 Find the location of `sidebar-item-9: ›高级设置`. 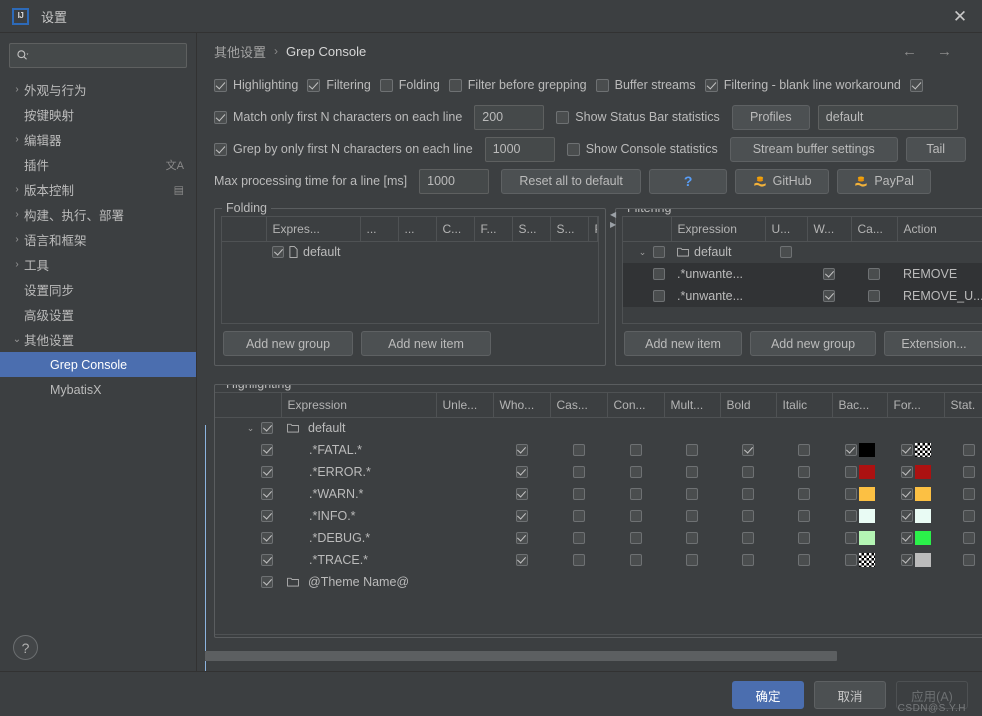

sidebar-item-9: ›高级设置 is located at coordinates (98, 314).